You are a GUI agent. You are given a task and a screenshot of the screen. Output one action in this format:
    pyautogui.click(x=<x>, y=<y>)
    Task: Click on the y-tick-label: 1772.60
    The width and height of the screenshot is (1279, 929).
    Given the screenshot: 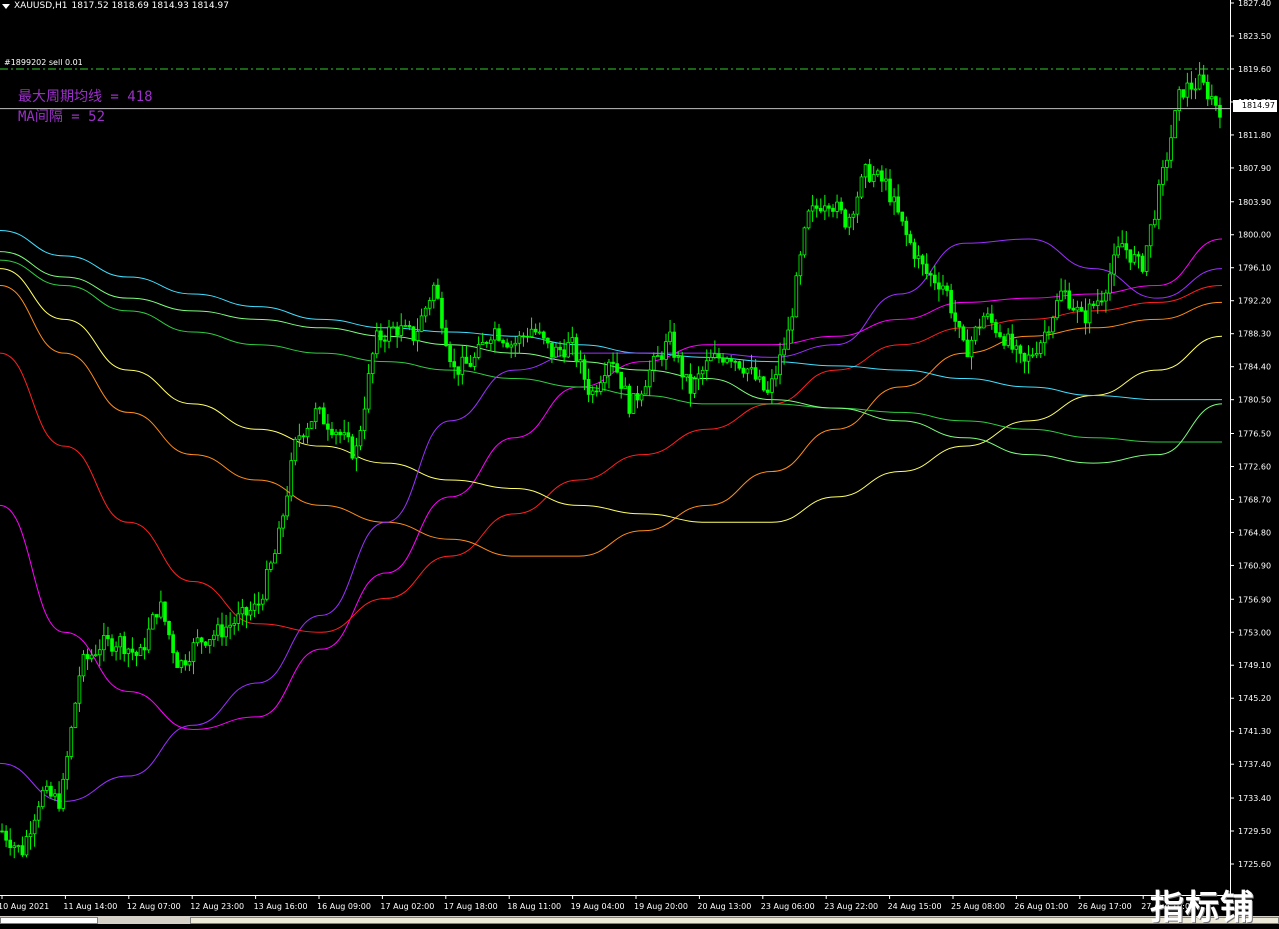 What is the action you would take?
    pyautogui.click(x=1254, y=466)
    